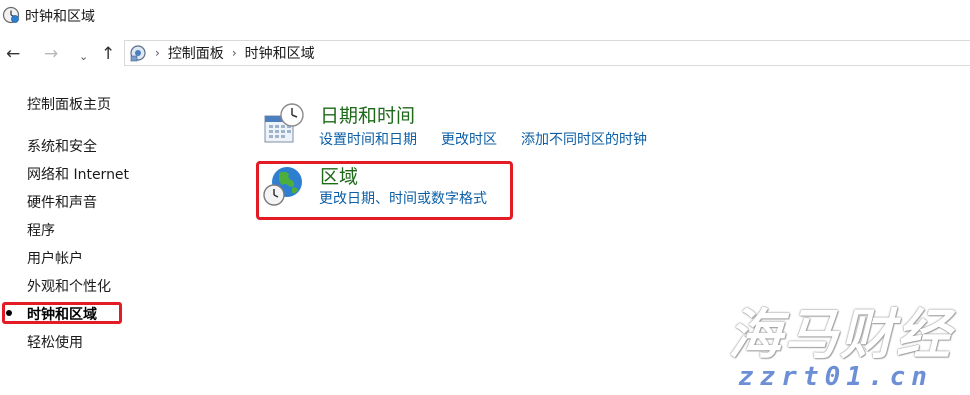 This screenshot has height=395, width=970. I want to click on watermark-url: zzrt01.cn, so click(835, 377).